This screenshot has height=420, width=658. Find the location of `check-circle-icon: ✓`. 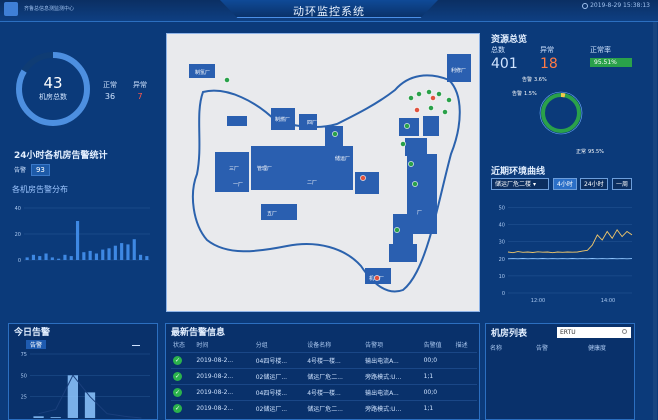

check-circle-icon: ✓ is located at coordinates (177, 376).